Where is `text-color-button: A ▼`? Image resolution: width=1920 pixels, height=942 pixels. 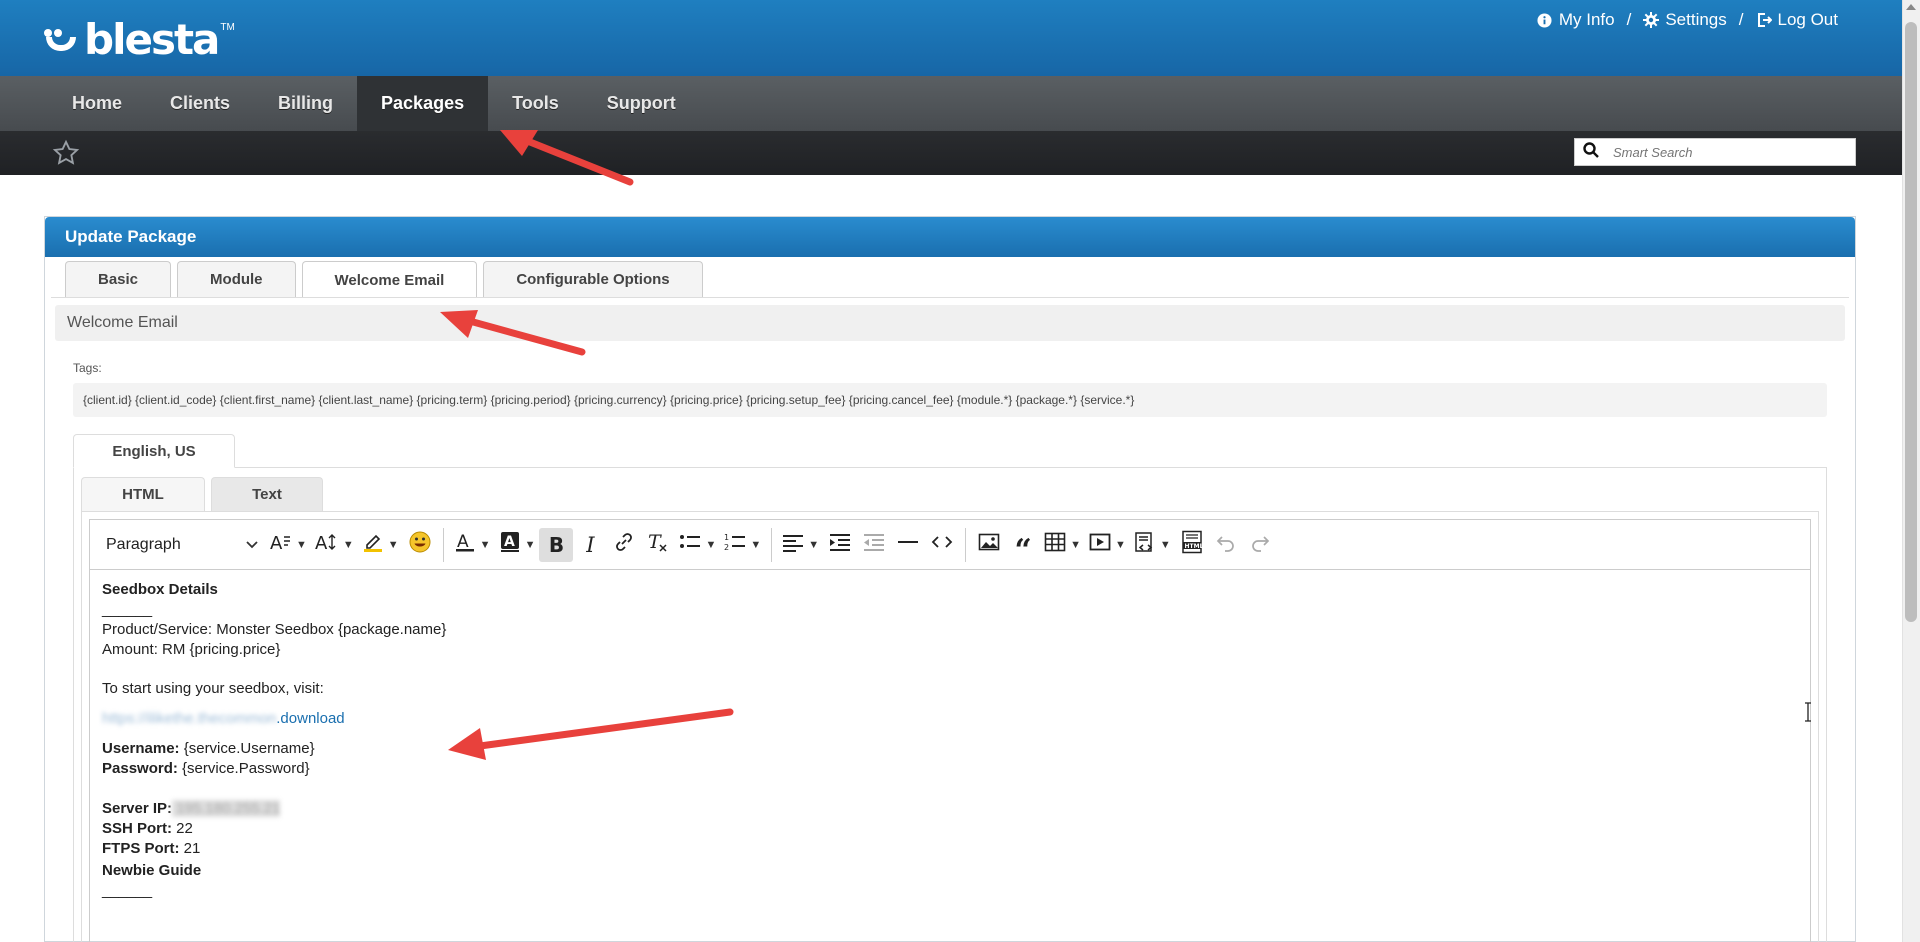 text-color-button: A ▼ is located at coordinates (472, 545).